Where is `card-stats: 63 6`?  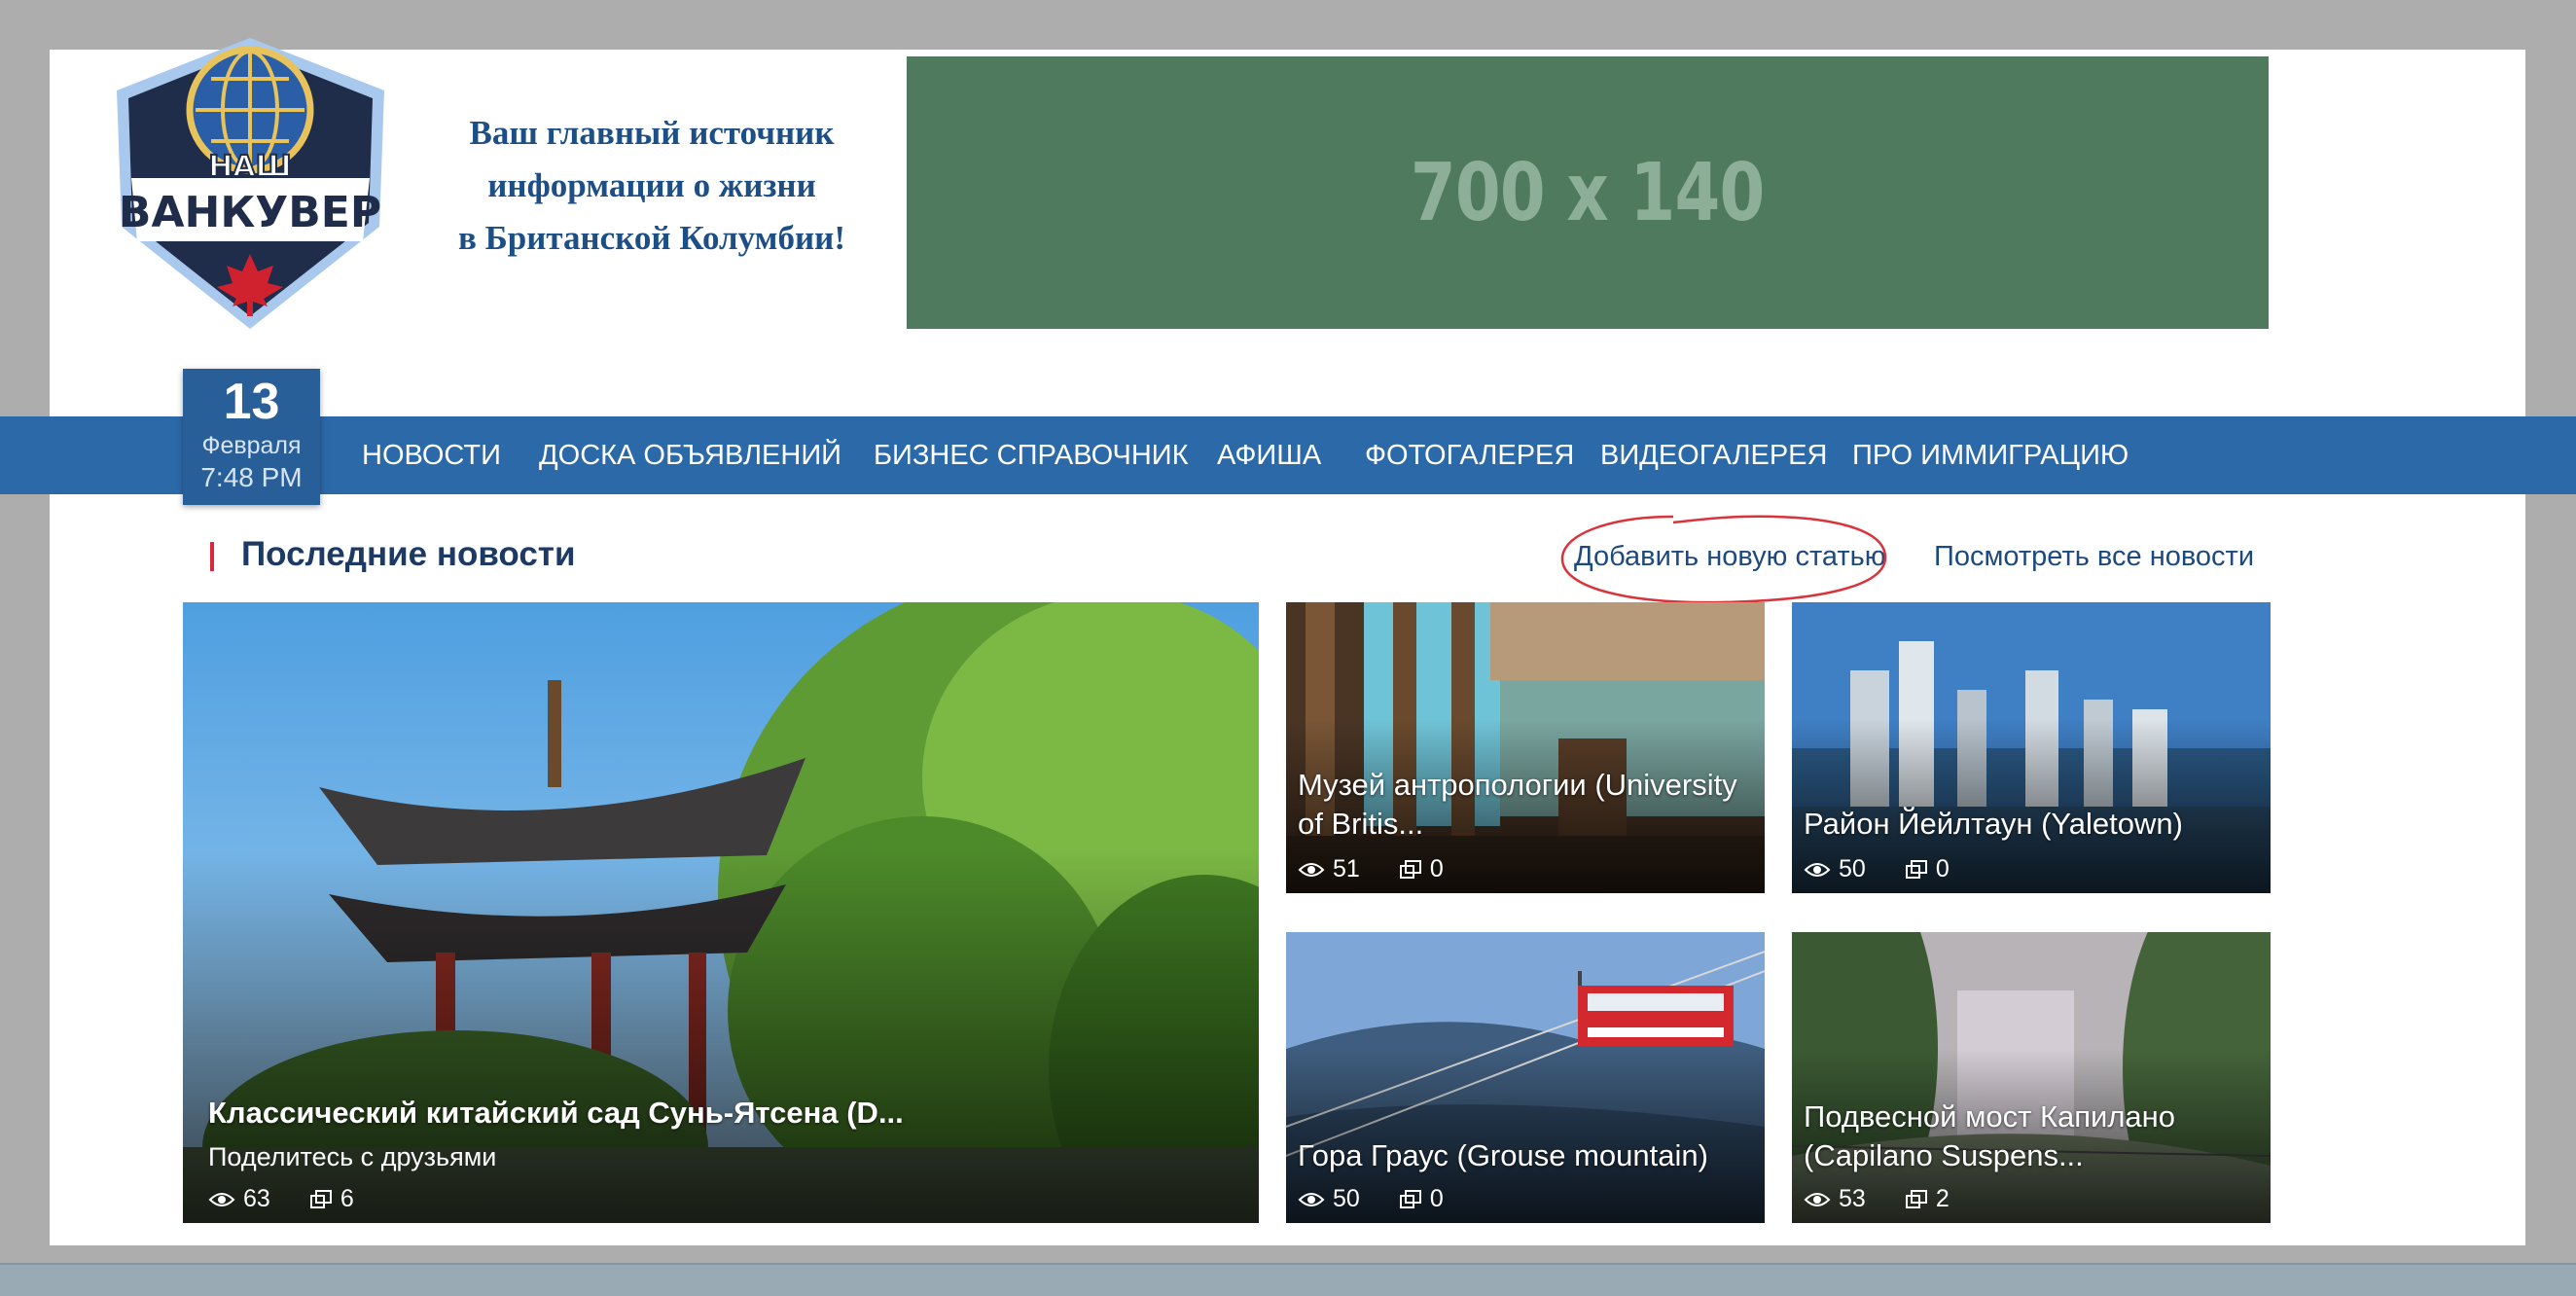 card-stats: 63 6 is located at coordinates (281, 1199).